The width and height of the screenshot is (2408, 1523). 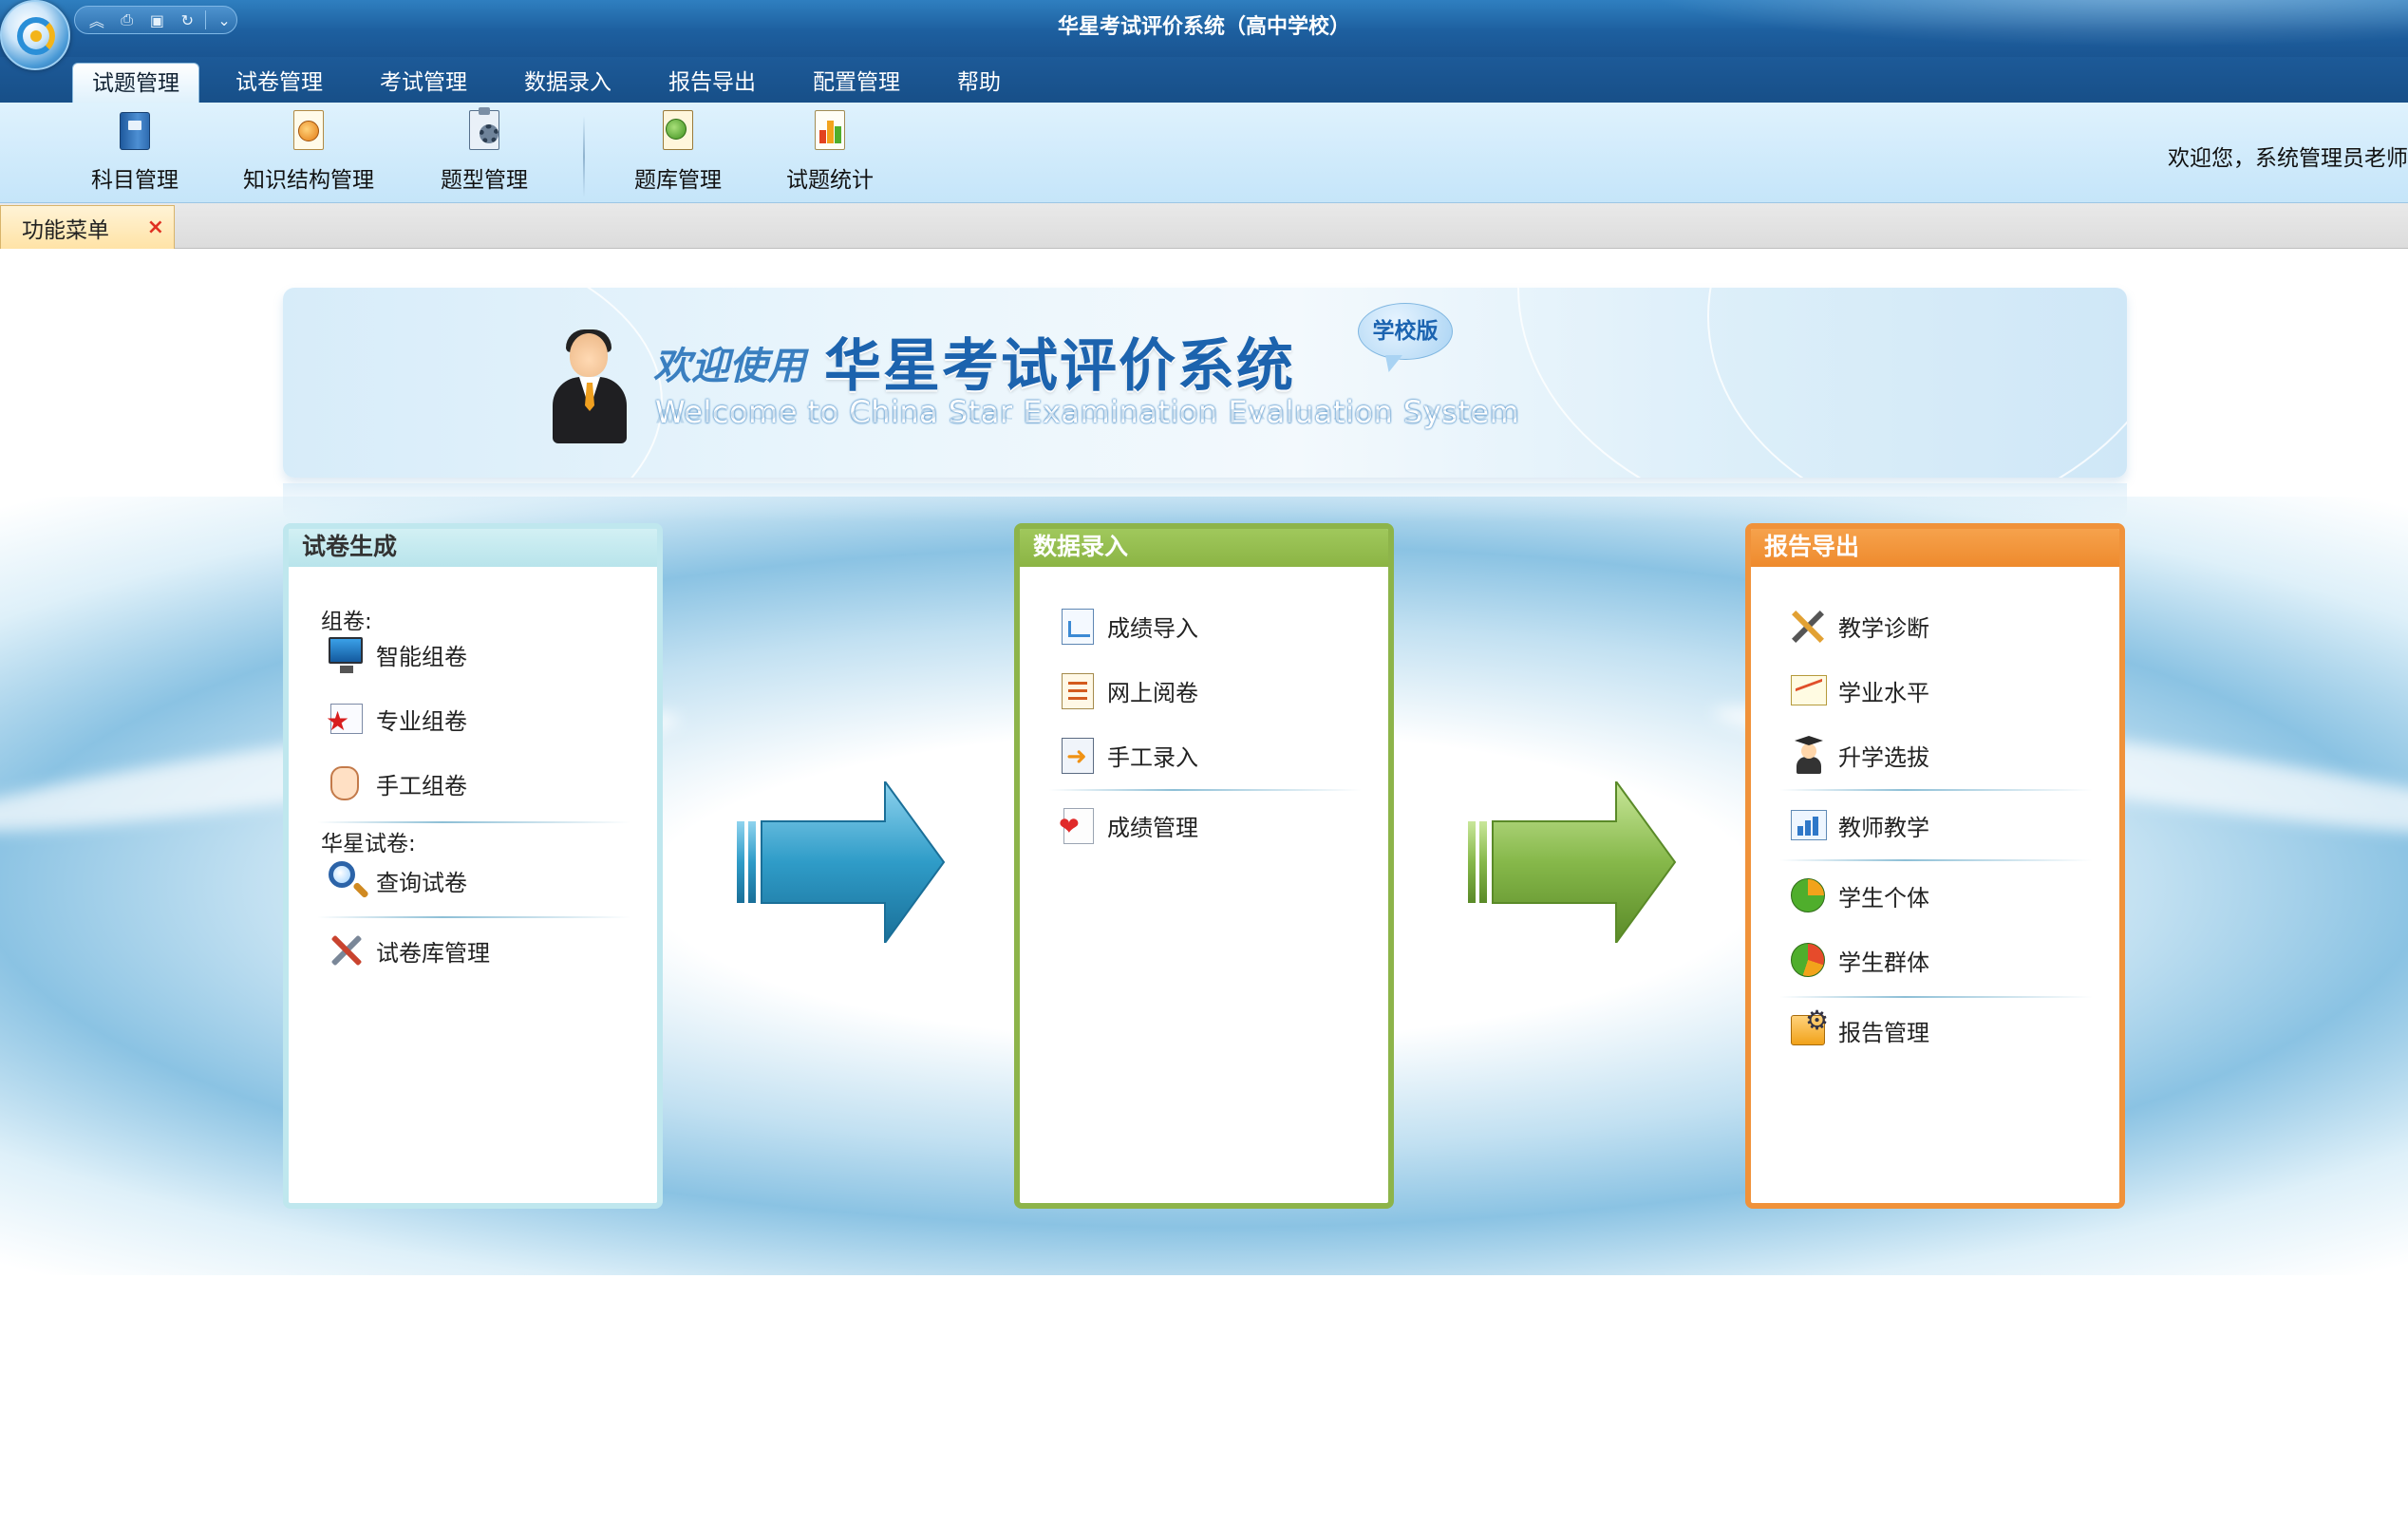 I want to click on flow-arrow-blue, so click(x=841, y=862).